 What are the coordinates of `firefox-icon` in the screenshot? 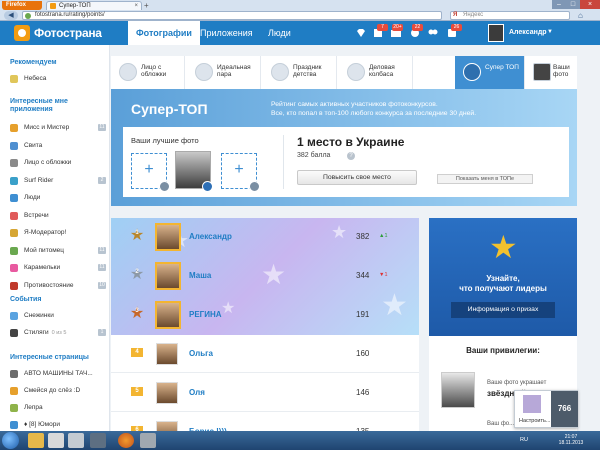 It's located at (126, 440).